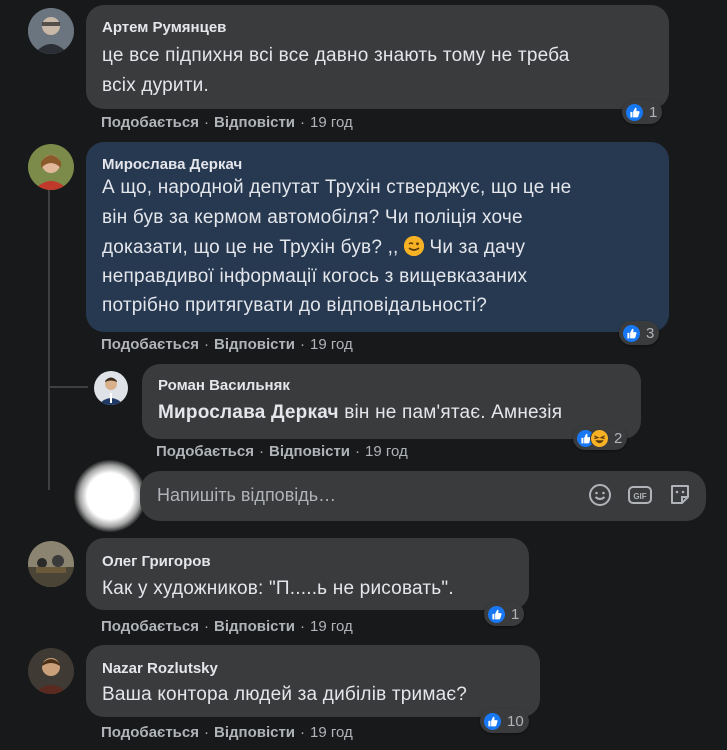 The image size is (727, 750). What do you see at coordinates (450, 412) in the screenshot?
I see `reply-text-body: він не пам'ятає. Амнезія` at bounding box center [450, 412].